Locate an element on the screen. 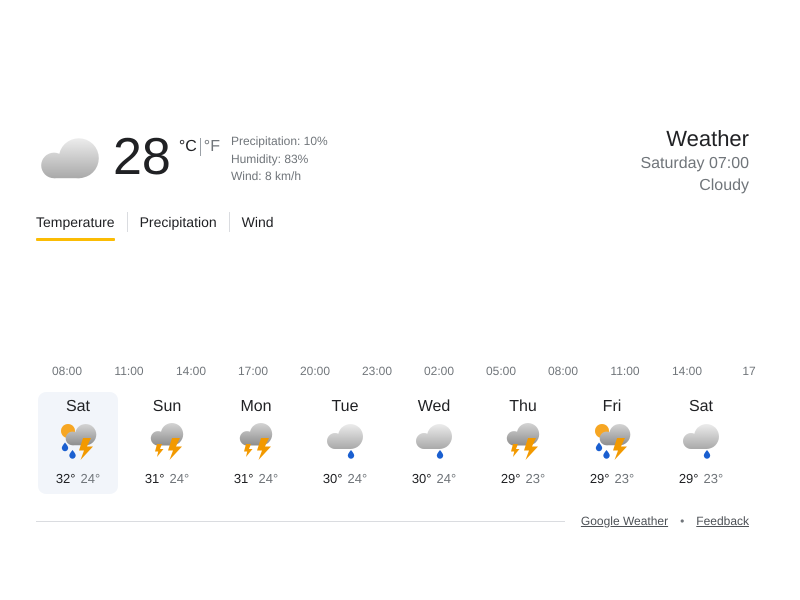  weather-condition: Cloudy is located at coordinates (724, 186).